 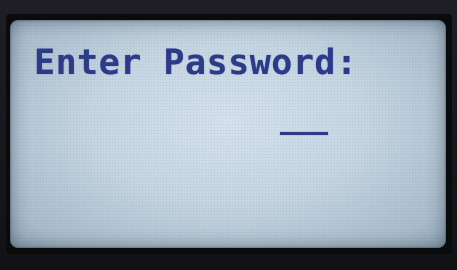 What do you see at coordinates (304, 133) in the screenshot?
I see `password-entry-cursor` at bounding box center [304, 133].